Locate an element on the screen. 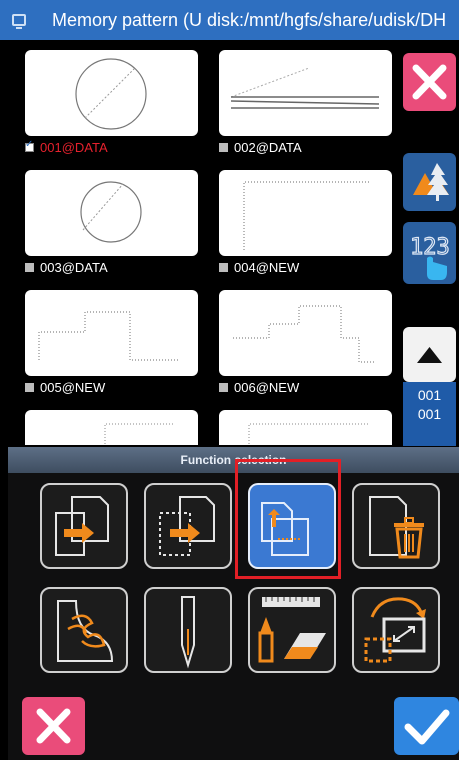 This screenshot has width=459, height=760. cancel-button is located at coordinates (53, 726).